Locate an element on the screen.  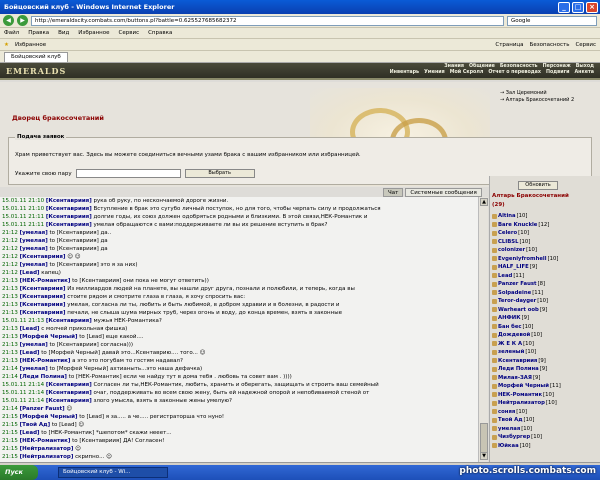
player-name: Ж Е К А is located at coordinates (510, 344).